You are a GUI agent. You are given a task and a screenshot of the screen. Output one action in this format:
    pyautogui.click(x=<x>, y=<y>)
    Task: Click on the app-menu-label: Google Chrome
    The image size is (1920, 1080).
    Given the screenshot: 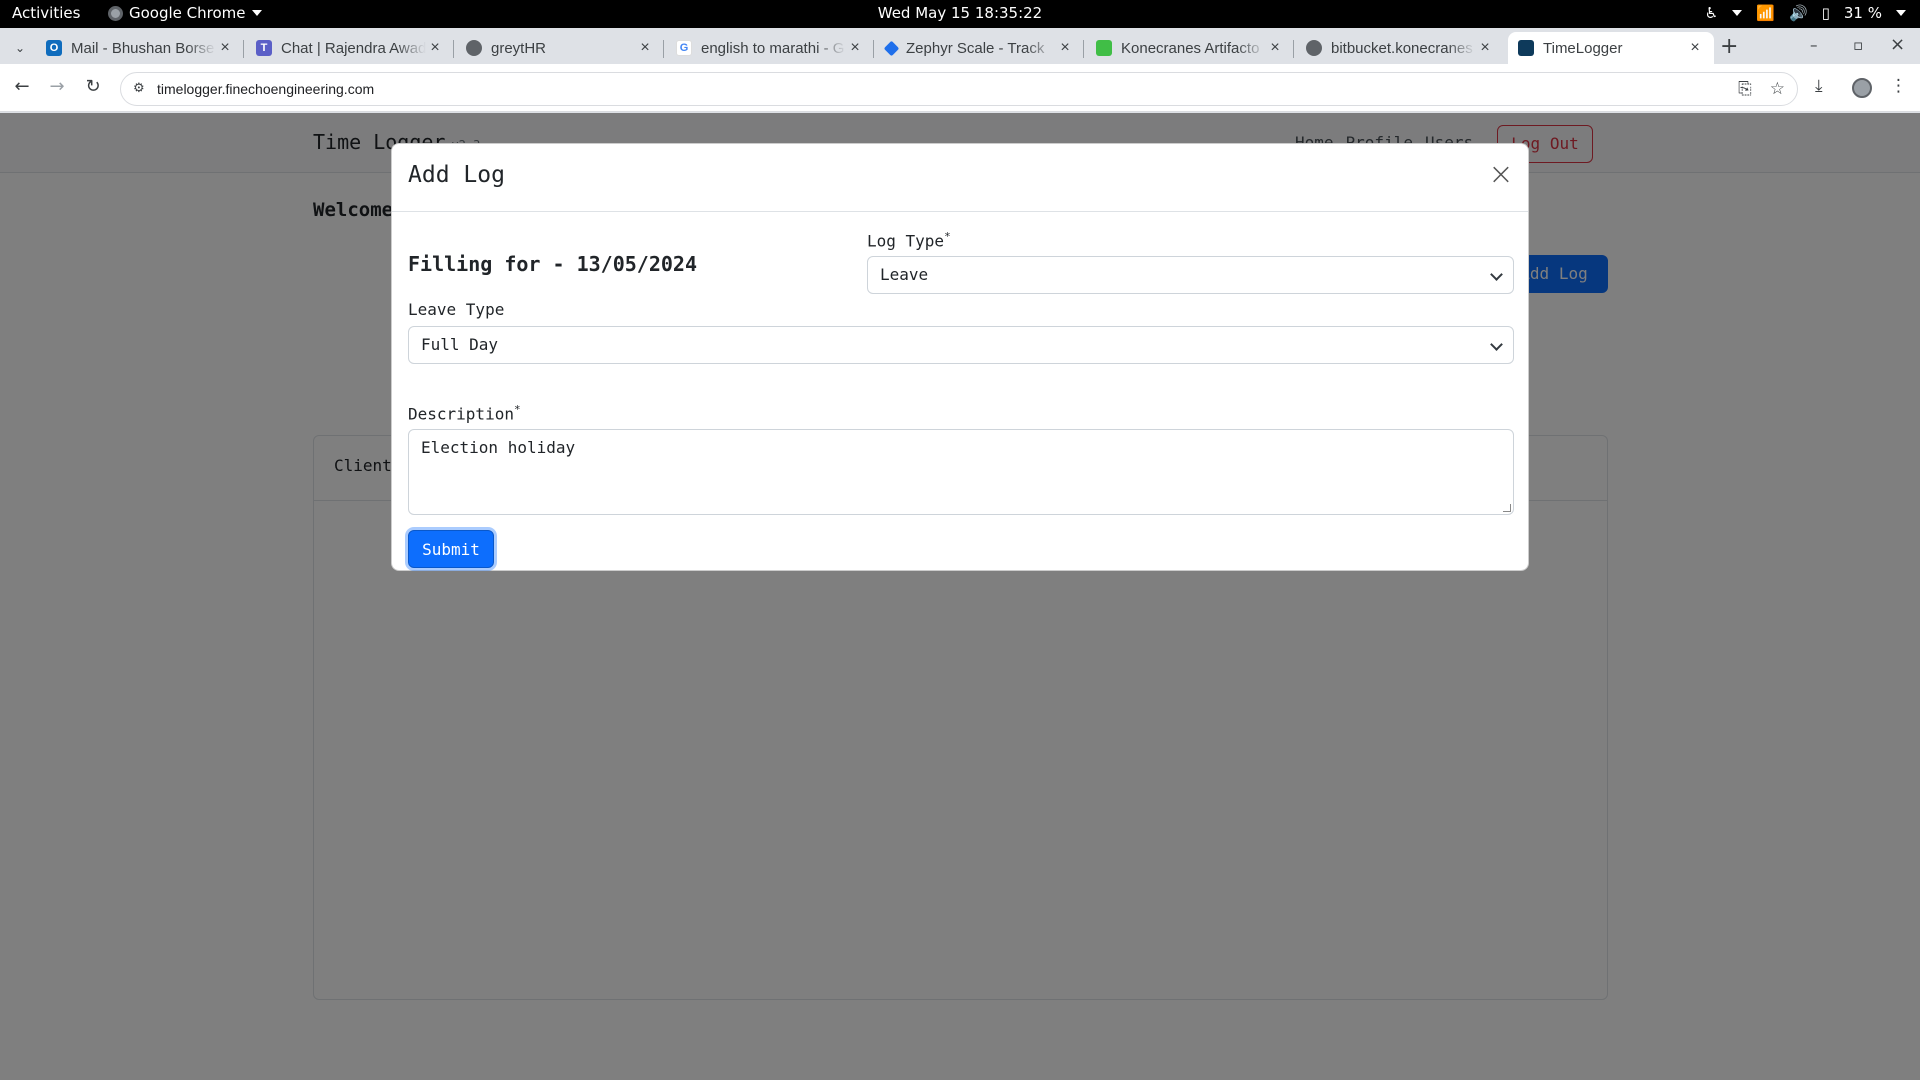 What is the action you would take?
    pyautogui.click(x=187, y=13)
    